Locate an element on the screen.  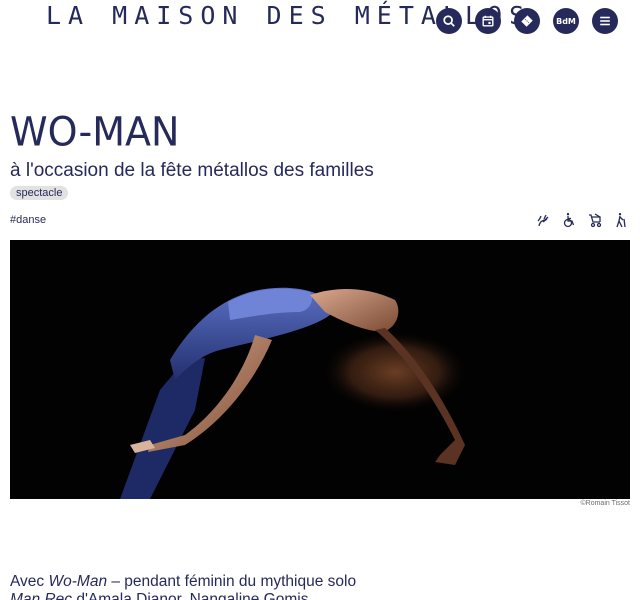
header-nav: BdM is located at coordinates (527, 21).